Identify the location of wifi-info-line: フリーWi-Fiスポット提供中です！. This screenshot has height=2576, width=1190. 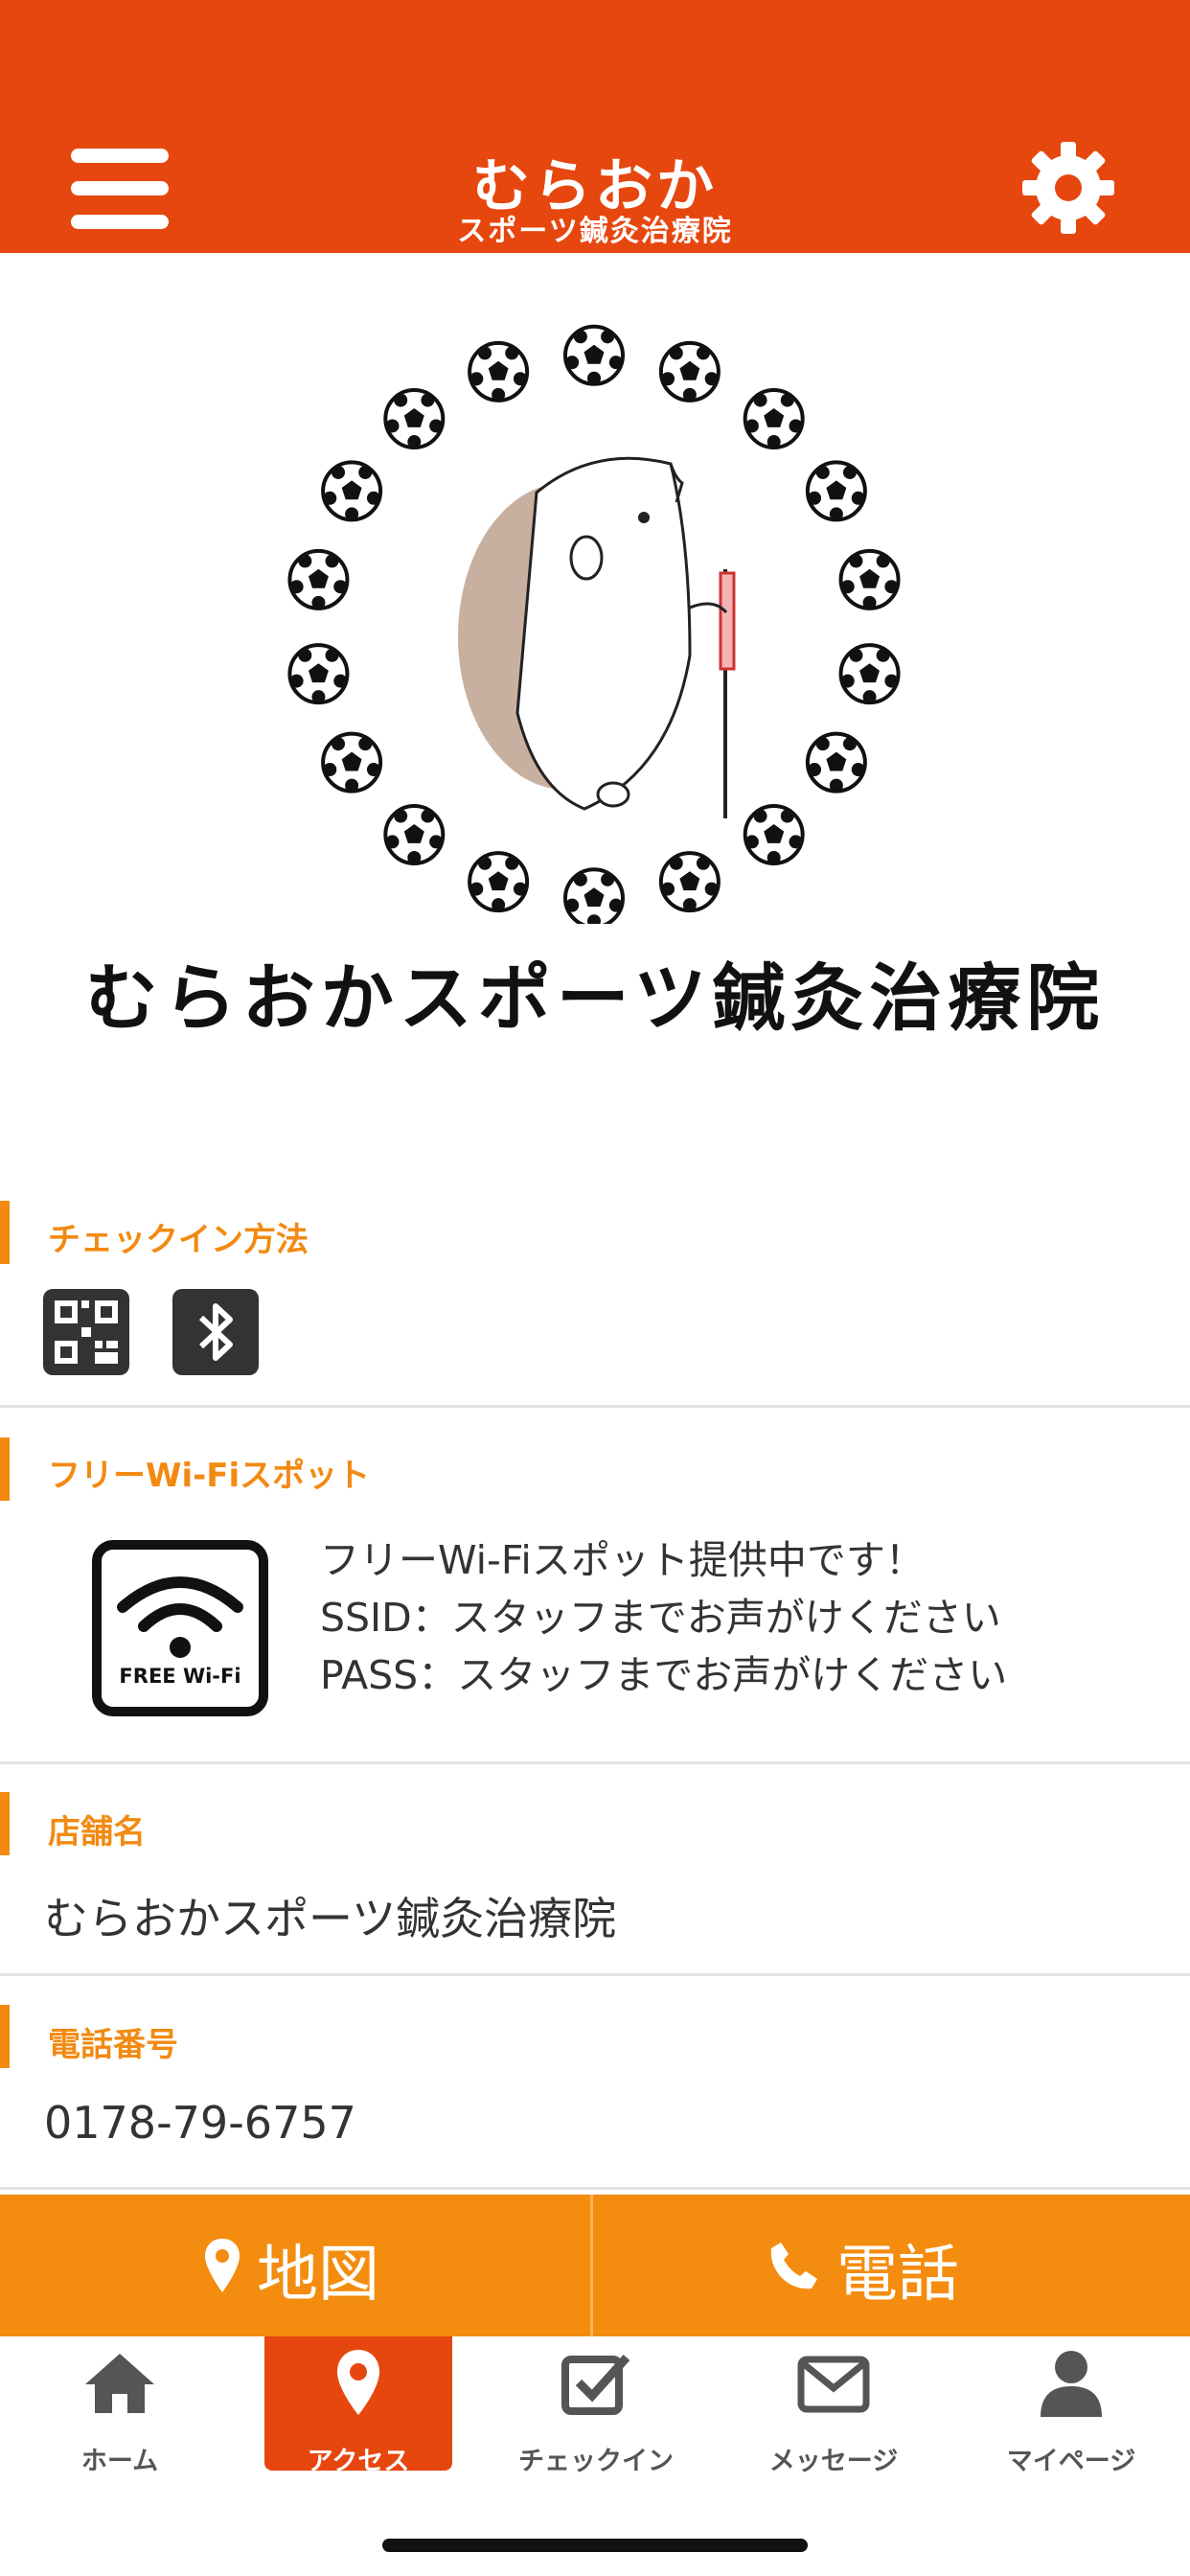
(622, 1560).